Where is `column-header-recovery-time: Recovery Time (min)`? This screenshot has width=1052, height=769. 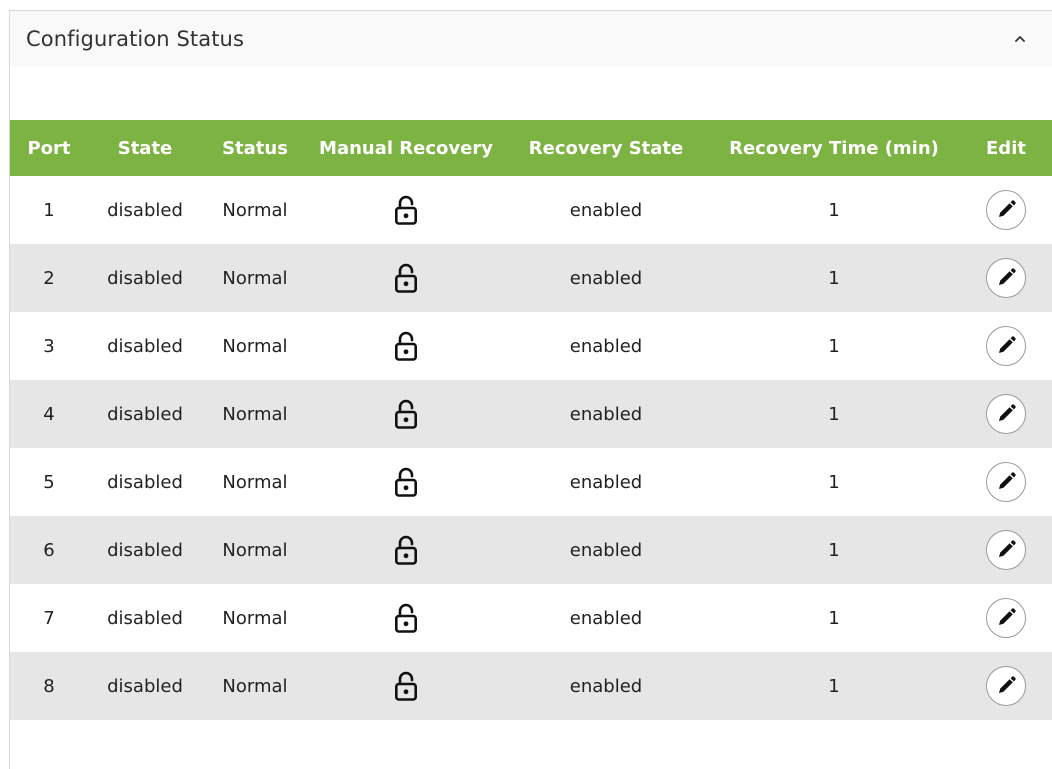
column-header-recovery-time: Recovery Time (min) is located at coordinates (834, 148).